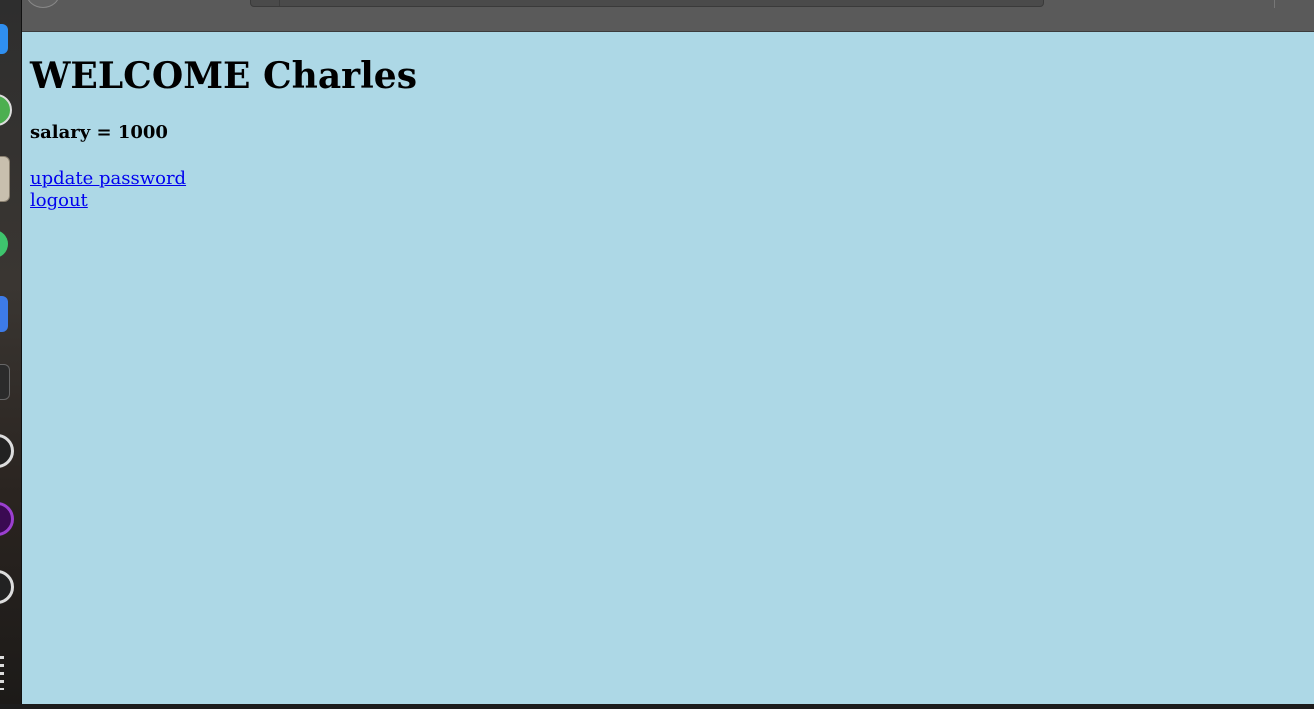 Image resolution: width=1314 pixels, height=709 pixels. Describe the element at coordinates (99, 132) in the screenshot. I see `salary-text: salary = 1000` at that location.